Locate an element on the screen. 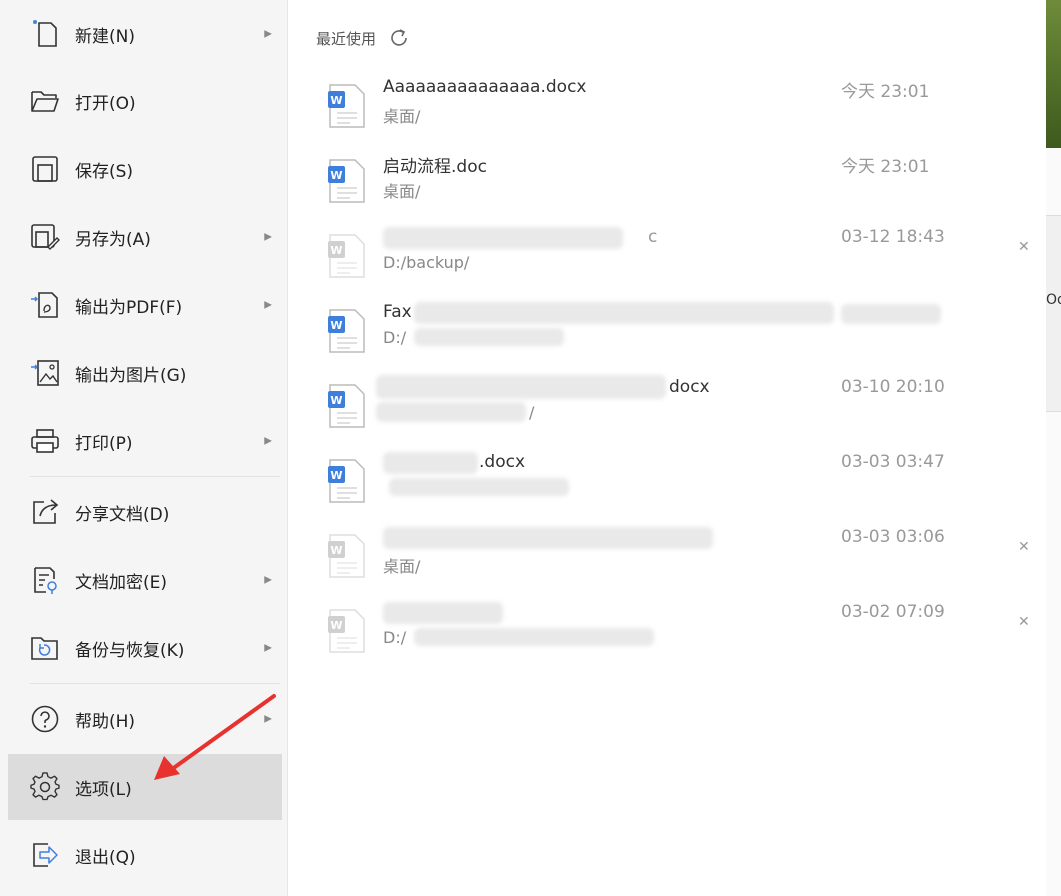  recent-file-row: W D:/ 03-02 07:09 ✕ is located at coordinates (674, 635).